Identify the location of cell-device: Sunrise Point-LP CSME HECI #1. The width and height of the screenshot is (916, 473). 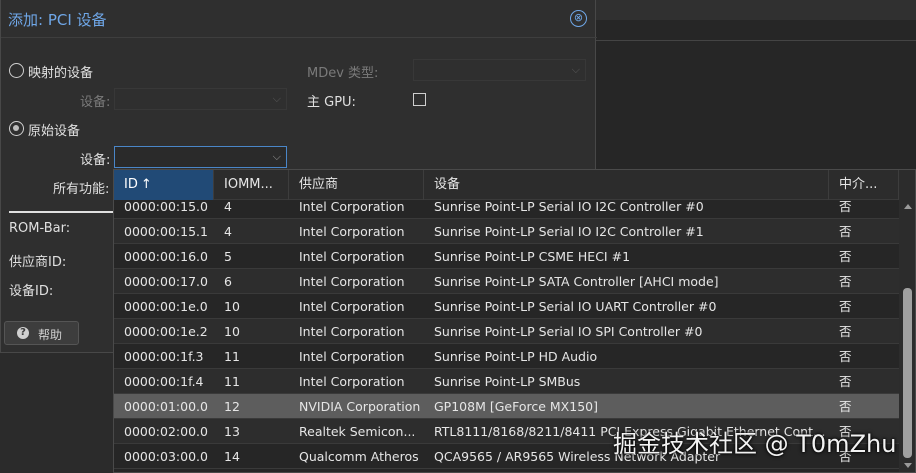
(532, 256).